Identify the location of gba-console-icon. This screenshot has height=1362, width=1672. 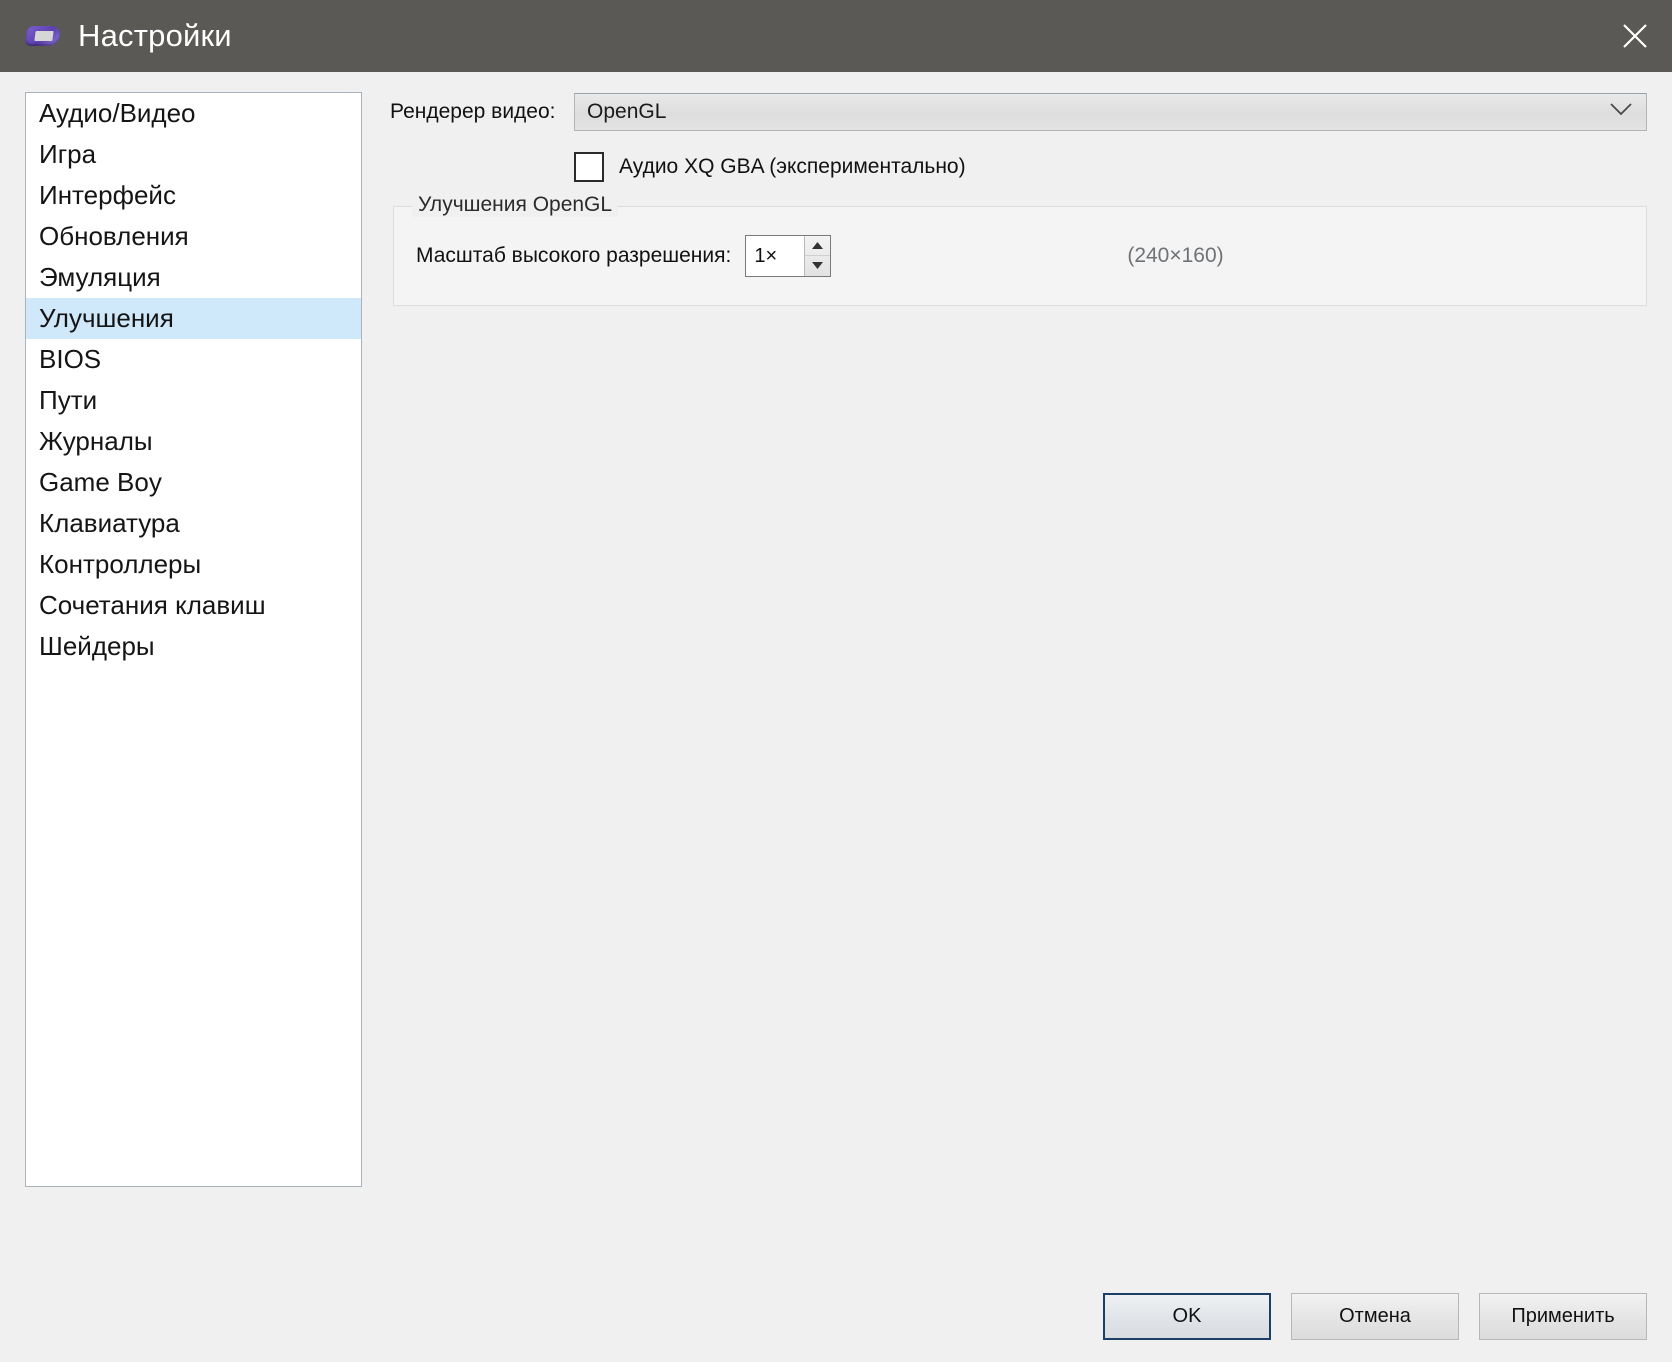
(43, 36).